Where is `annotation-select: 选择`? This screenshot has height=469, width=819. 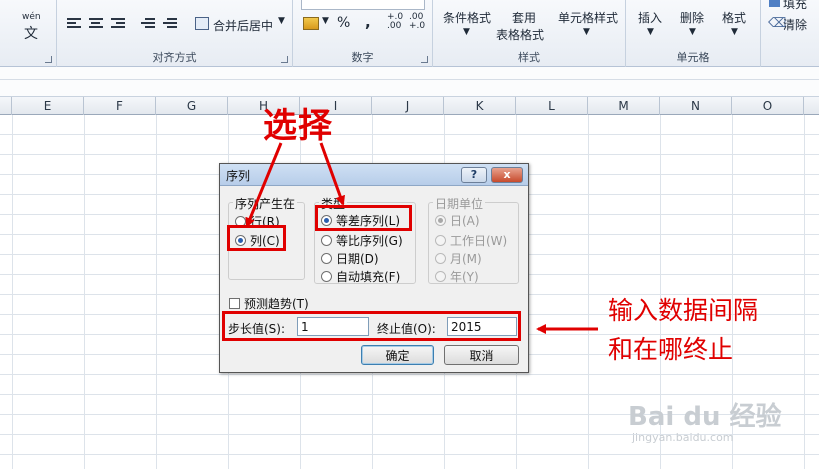 annotation-select: 选择 is located at coordinates (298, 126).